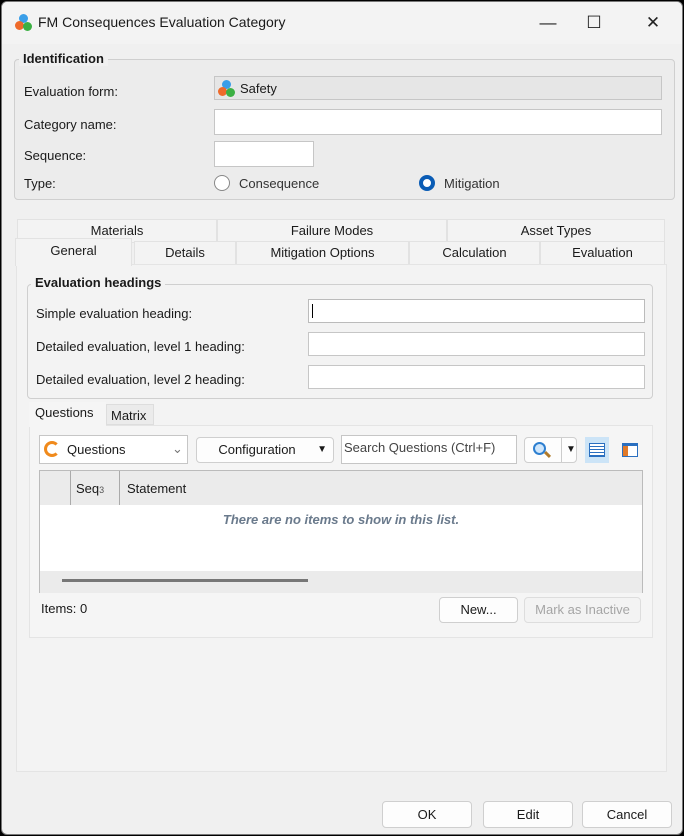 This screenshot has width=684, height=836. Describe the element at coordinates (258, 88) in the screenshot. I see `evaluation-form-value: Safety` at that location.